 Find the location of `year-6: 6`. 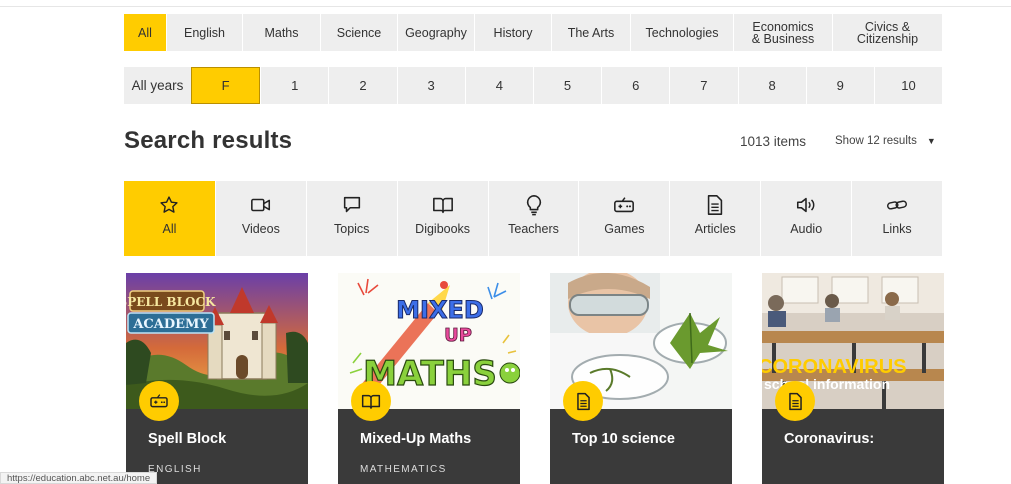

year-6: 6 is located at coordinates (635, 85).